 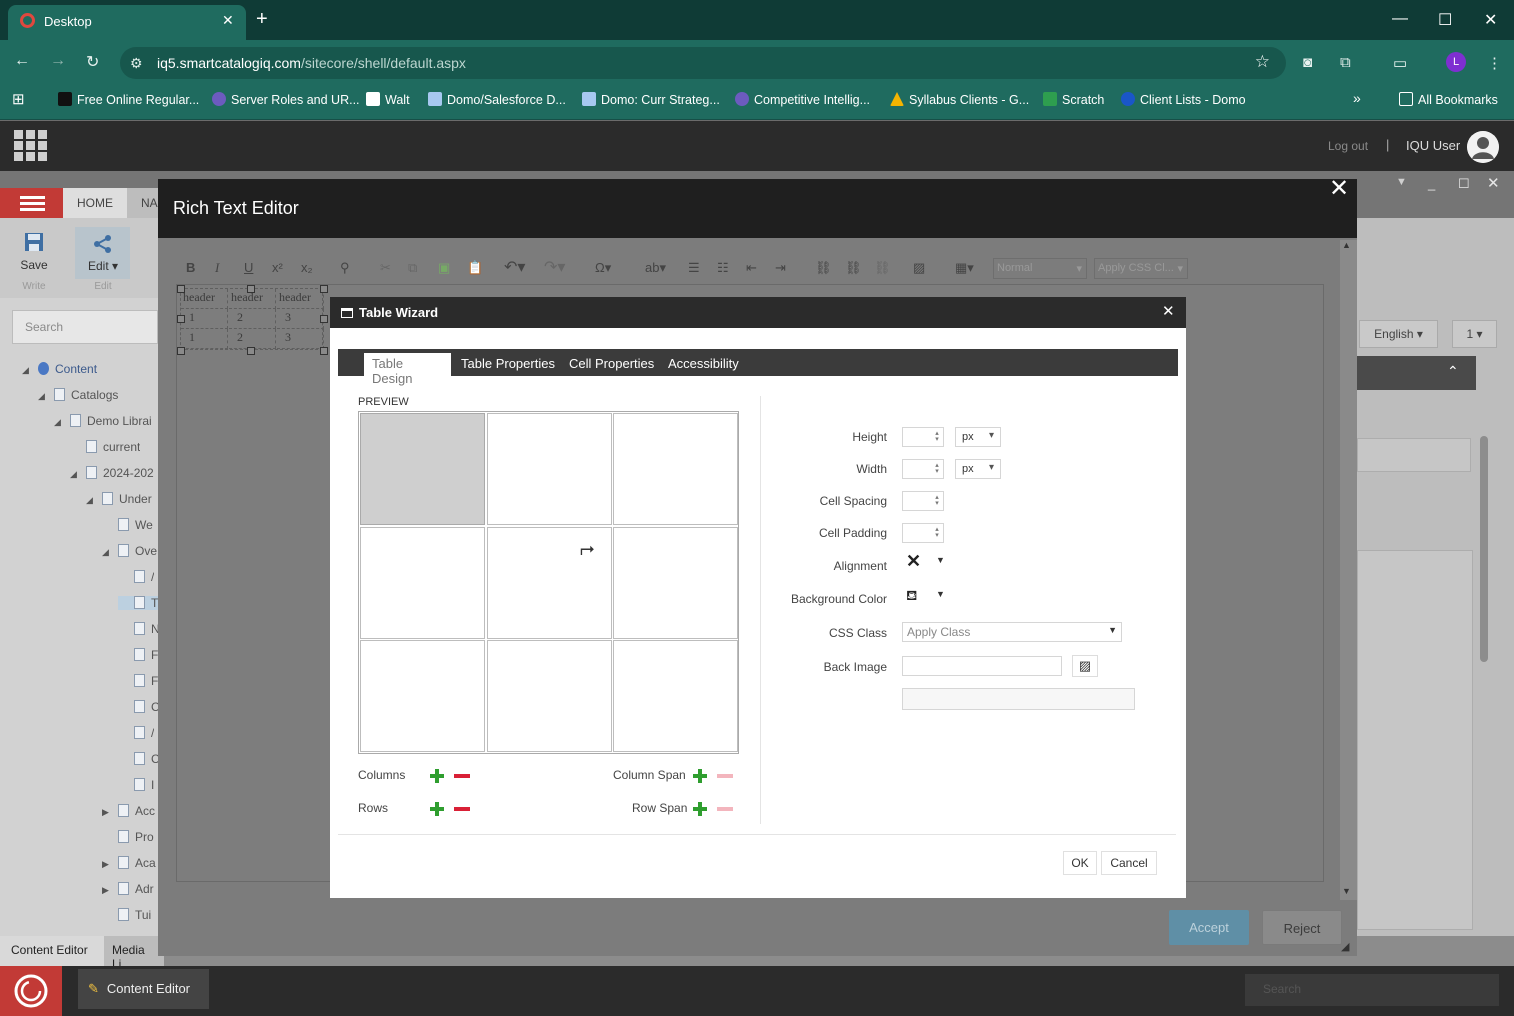 I want to click on camera-extension-icon: ◙, so click(x=1307, y=62).